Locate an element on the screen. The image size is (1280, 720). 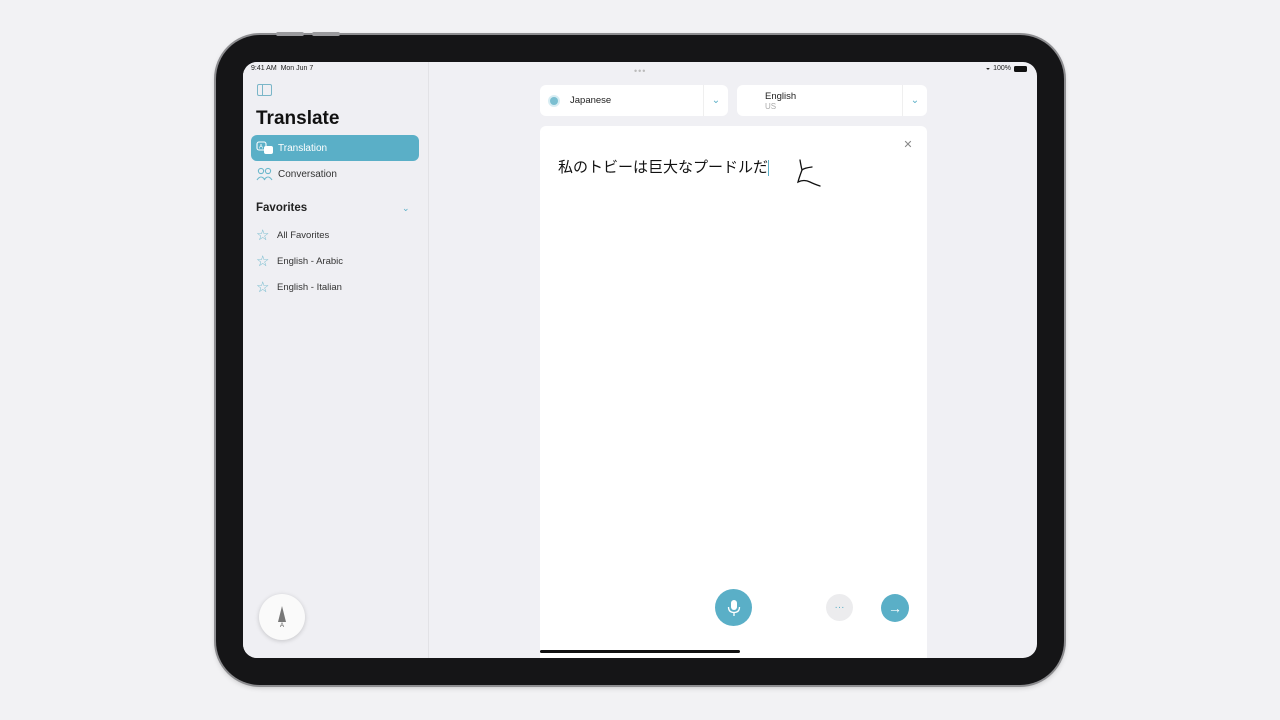
translation-icon: A is located at coordinates (265, 148).